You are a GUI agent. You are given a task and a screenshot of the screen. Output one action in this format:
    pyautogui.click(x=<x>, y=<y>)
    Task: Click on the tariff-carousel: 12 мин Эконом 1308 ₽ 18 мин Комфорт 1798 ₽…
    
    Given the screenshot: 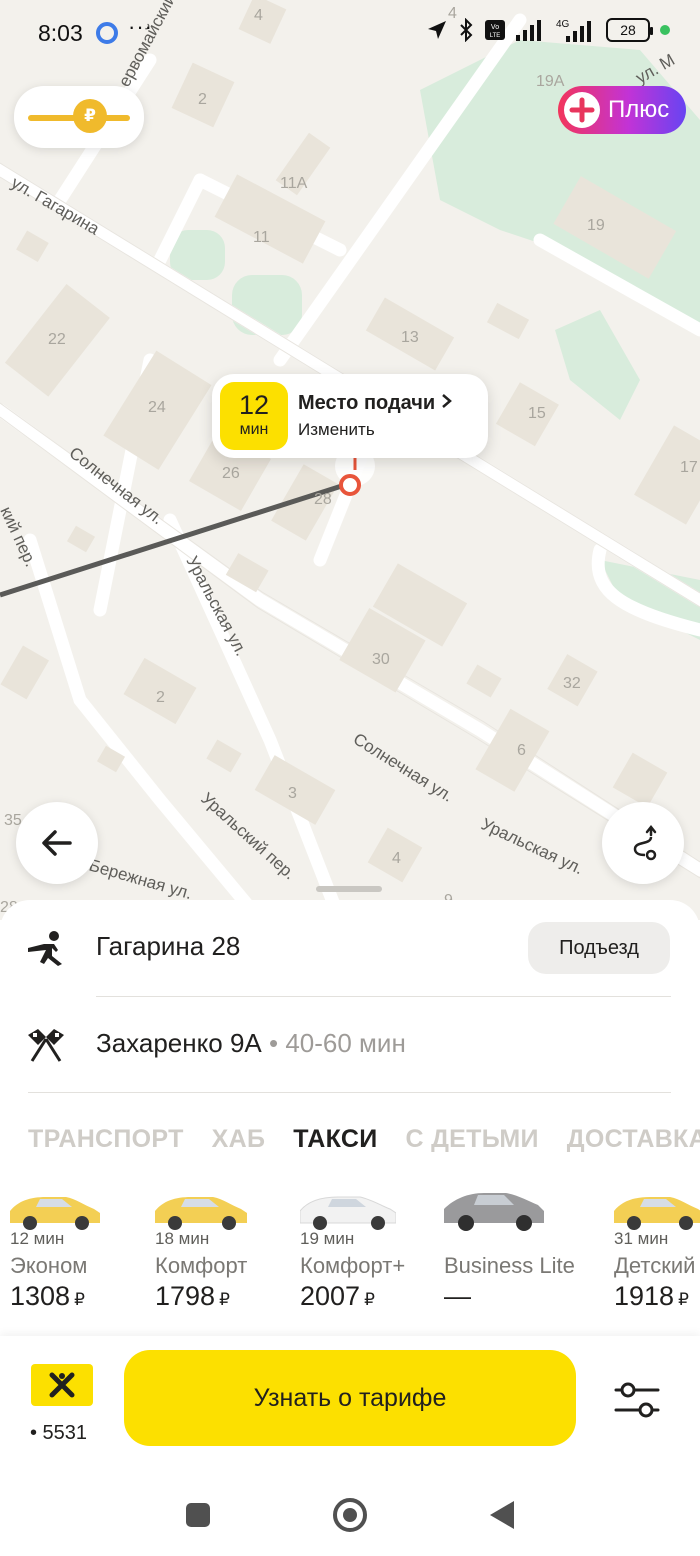 What is the action you would take?
    pyautogui.click(x=350, y=1260)
    